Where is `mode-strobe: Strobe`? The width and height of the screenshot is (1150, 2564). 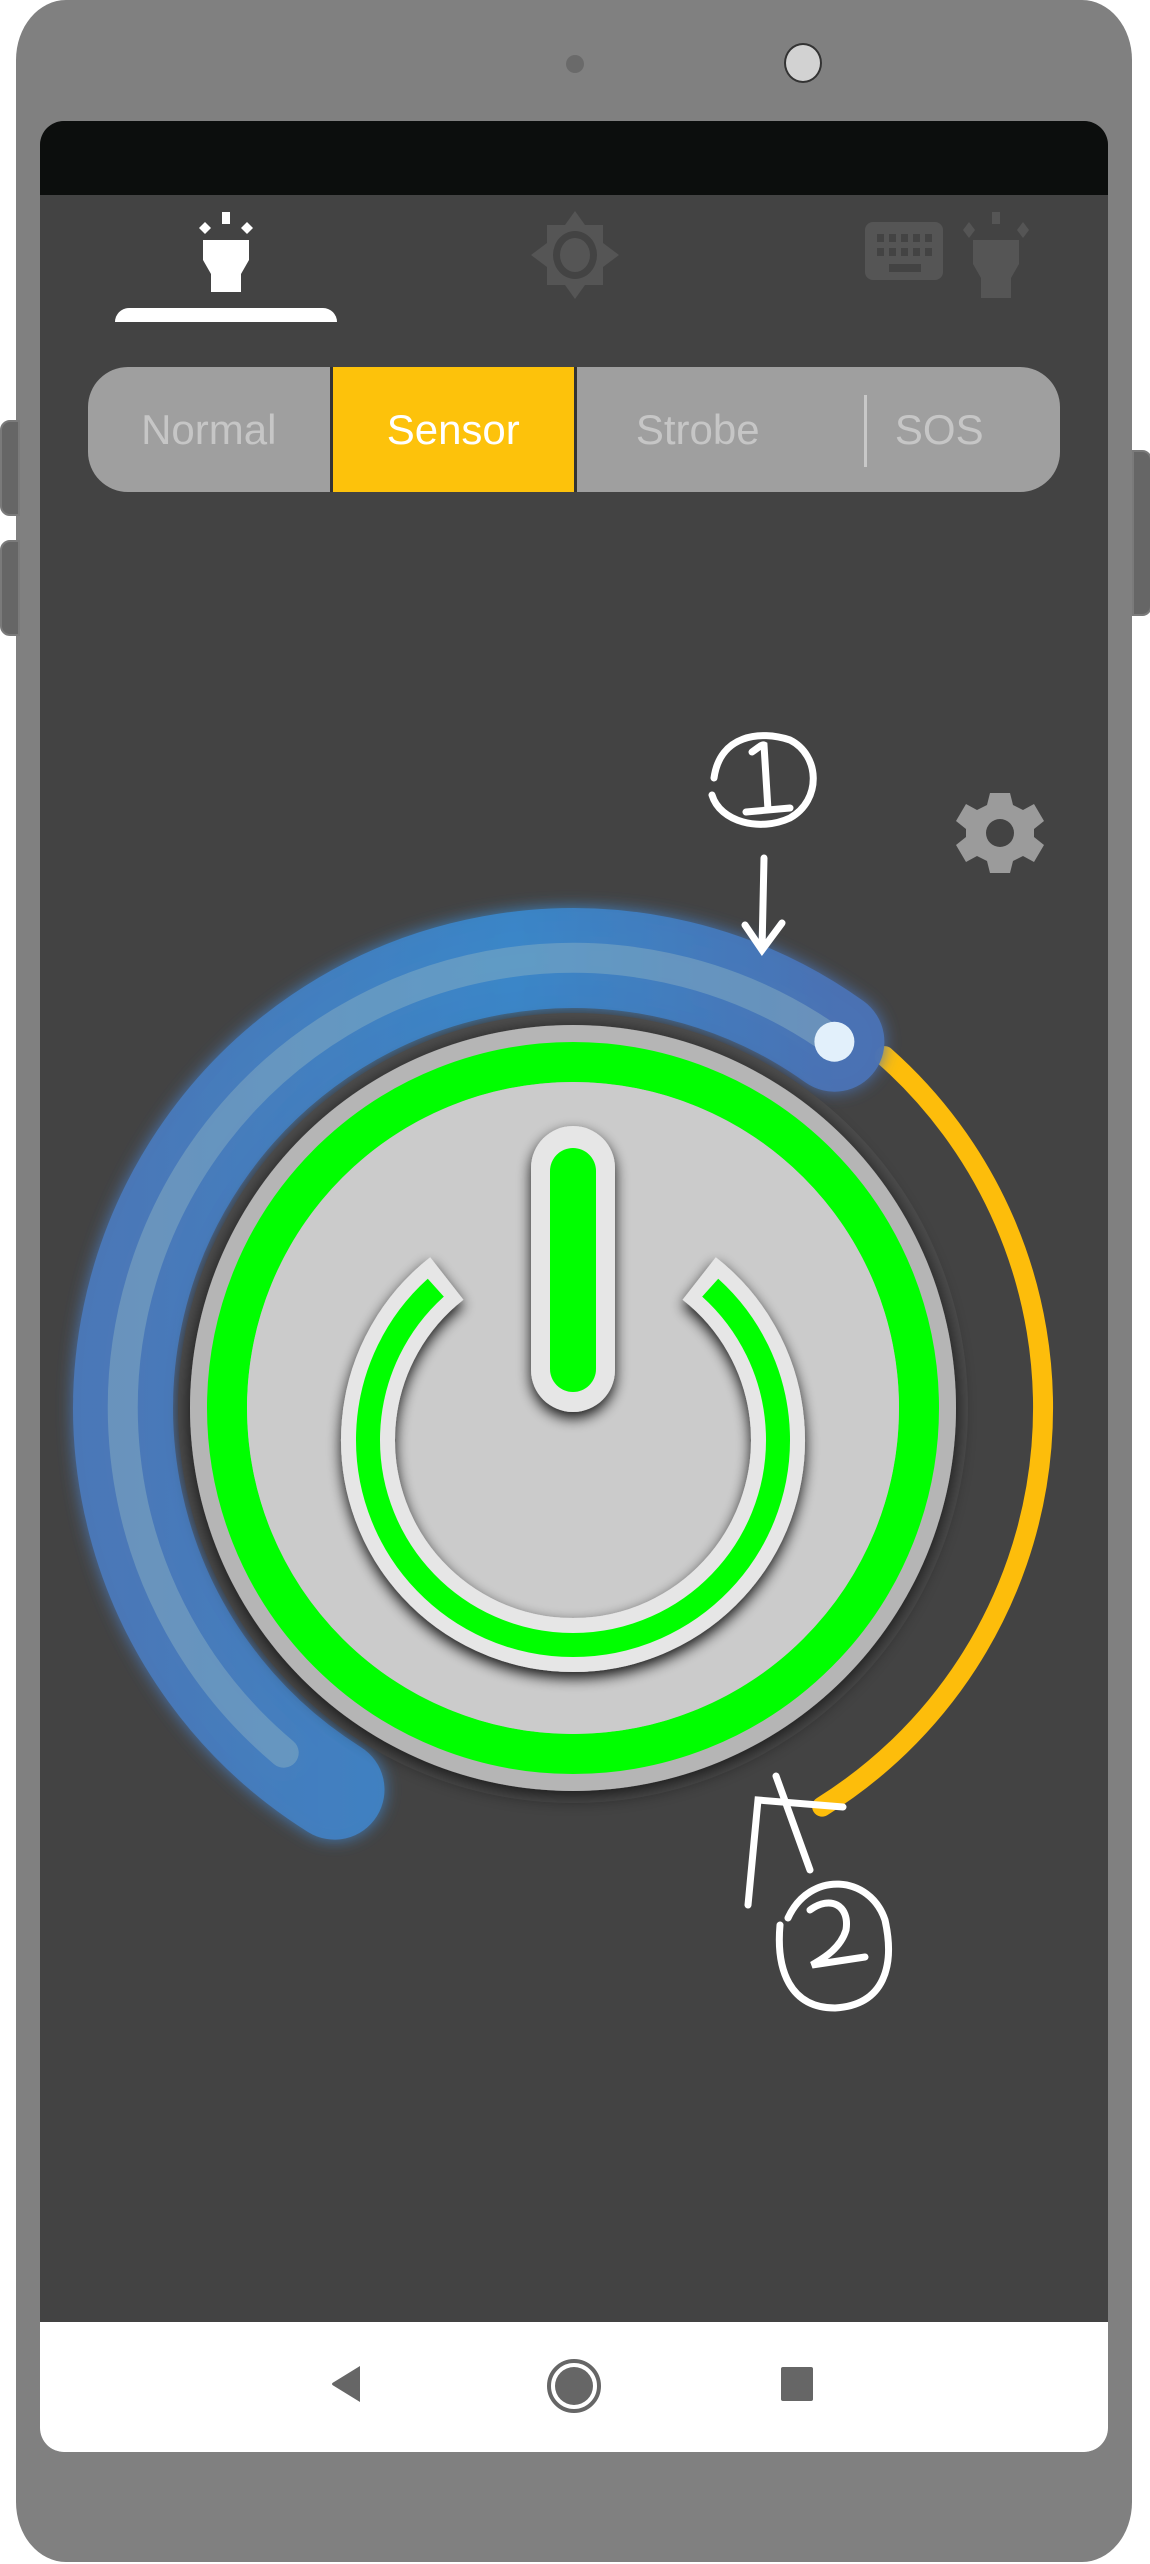 mode-strobe: Strobe is located at coordinates (698, 429).